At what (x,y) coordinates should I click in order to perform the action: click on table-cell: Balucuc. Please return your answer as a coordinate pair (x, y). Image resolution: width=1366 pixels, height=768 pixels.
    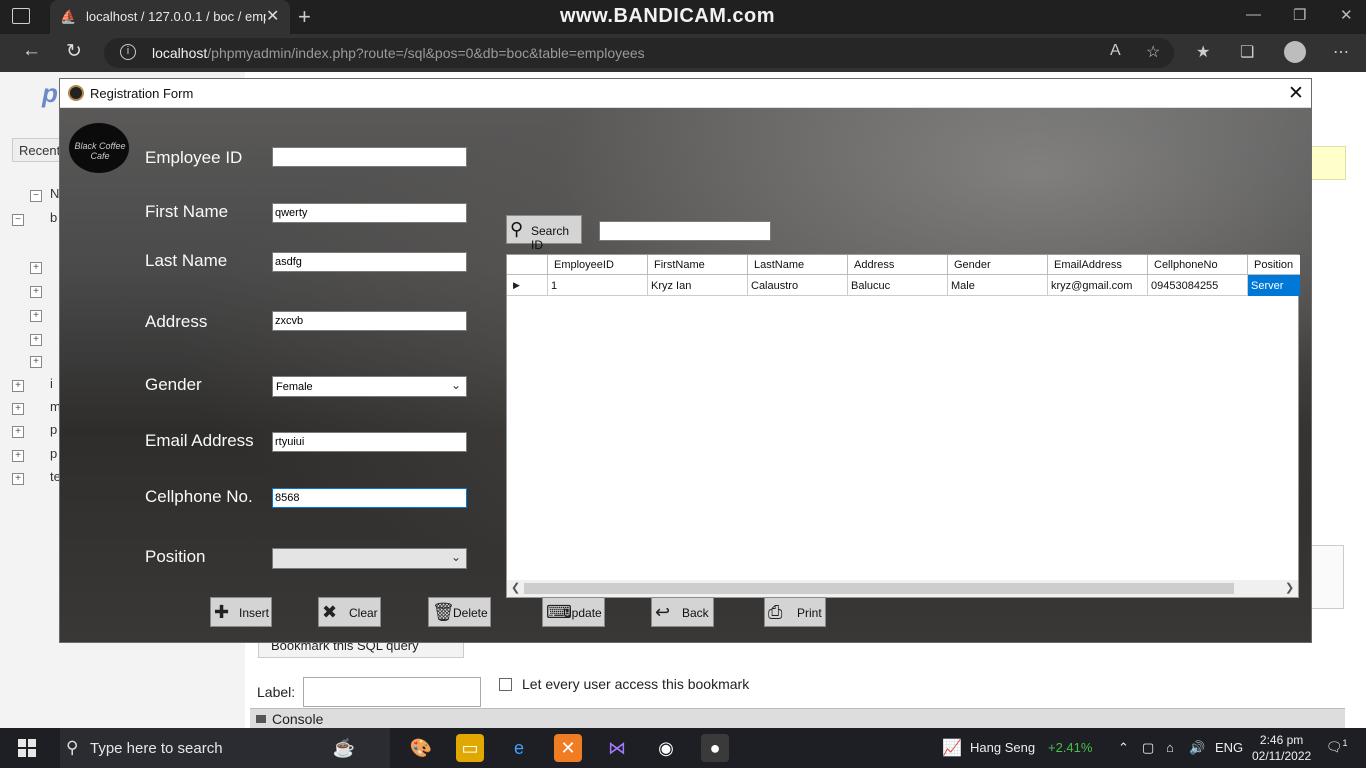
    Looking at the image, I should click on (898, 285).